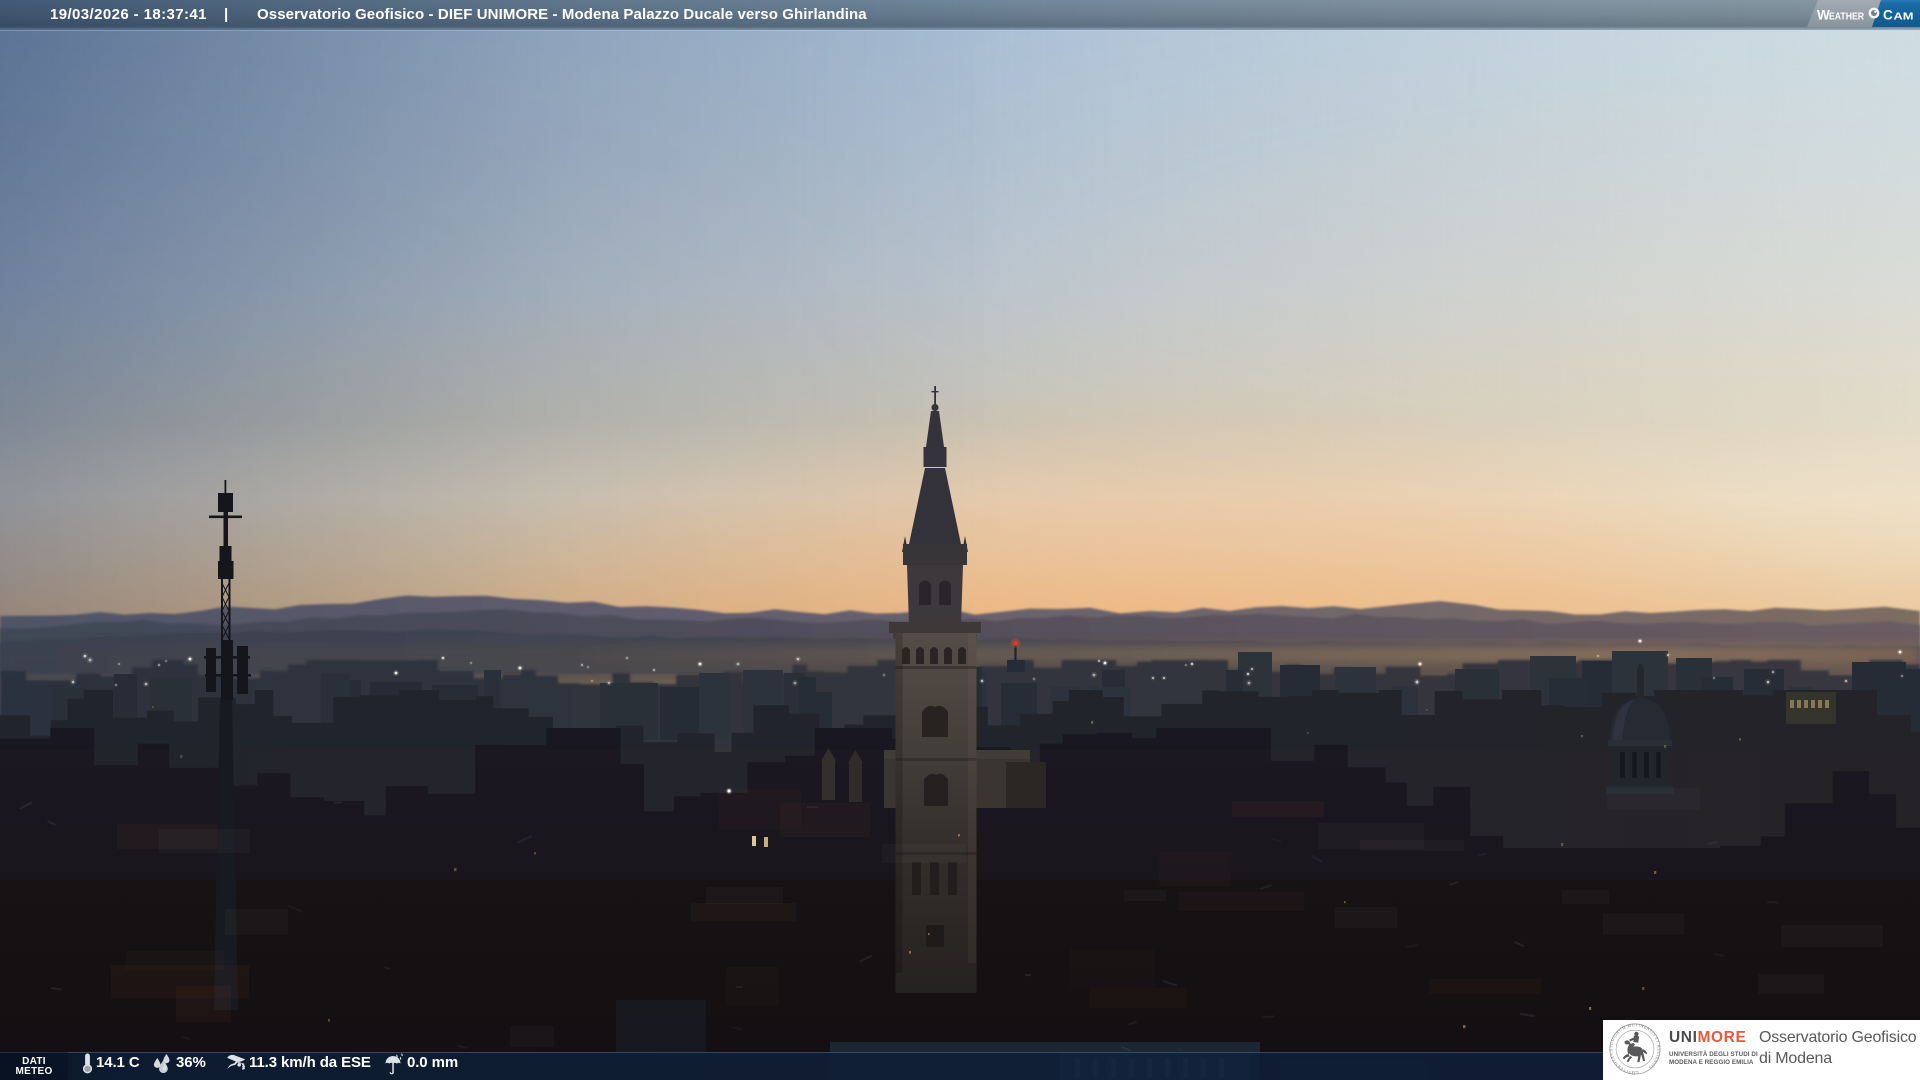  I want to click on svg-text: AM, so click(1904, 17).